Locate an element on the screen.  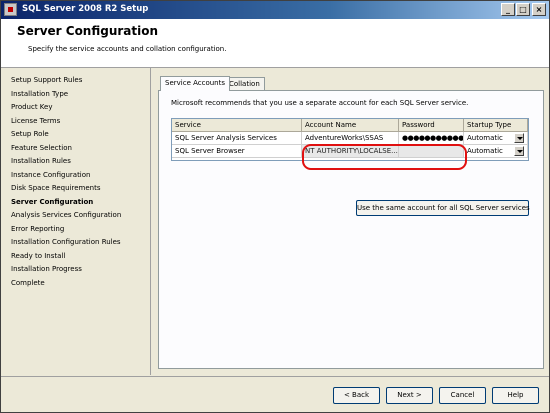
nav-item-error-reporting: Error Reporting is located at coordinates (37, 229).